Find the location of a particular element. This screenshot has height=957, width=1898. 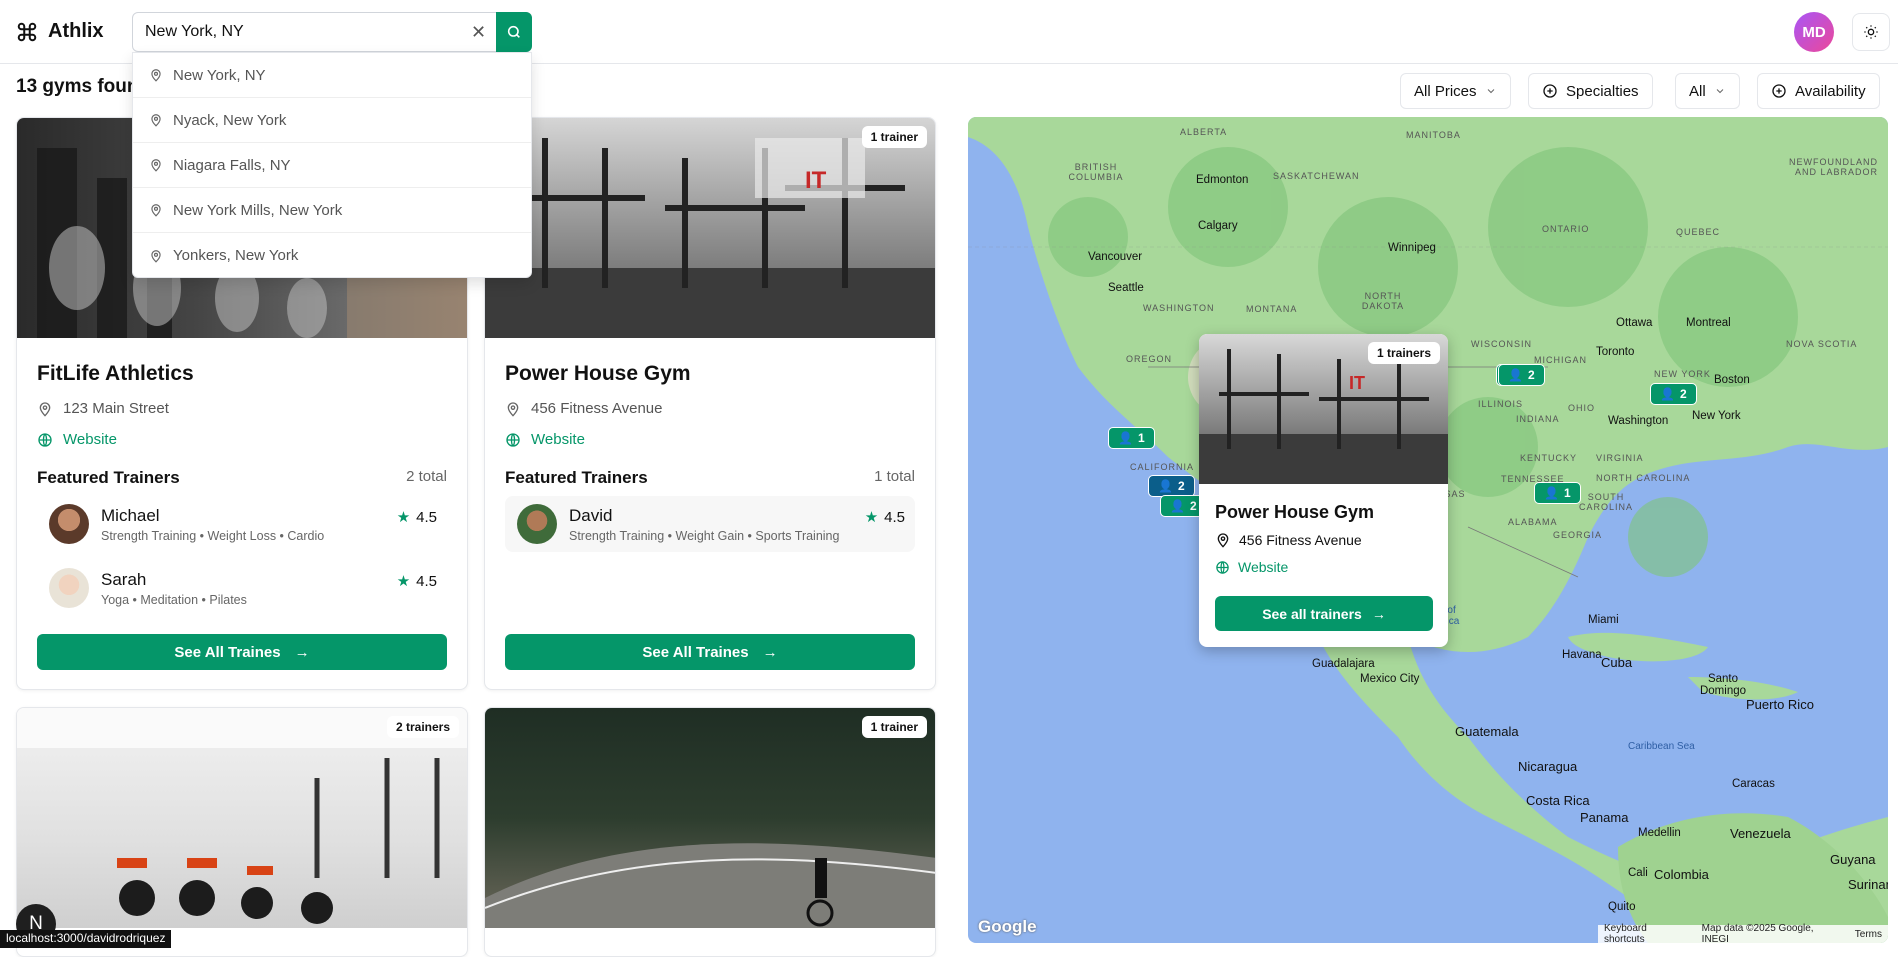

user-avatar: MD is located at coordinates (1814, 32).